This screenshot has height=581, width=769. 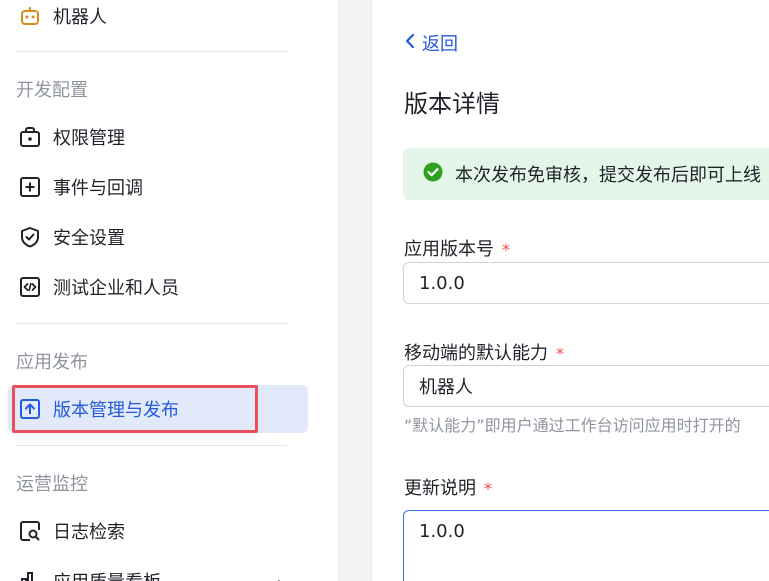 I want to click on sidebar-item-version-publish: 版本管理与发布, so click(x=158, y=409).